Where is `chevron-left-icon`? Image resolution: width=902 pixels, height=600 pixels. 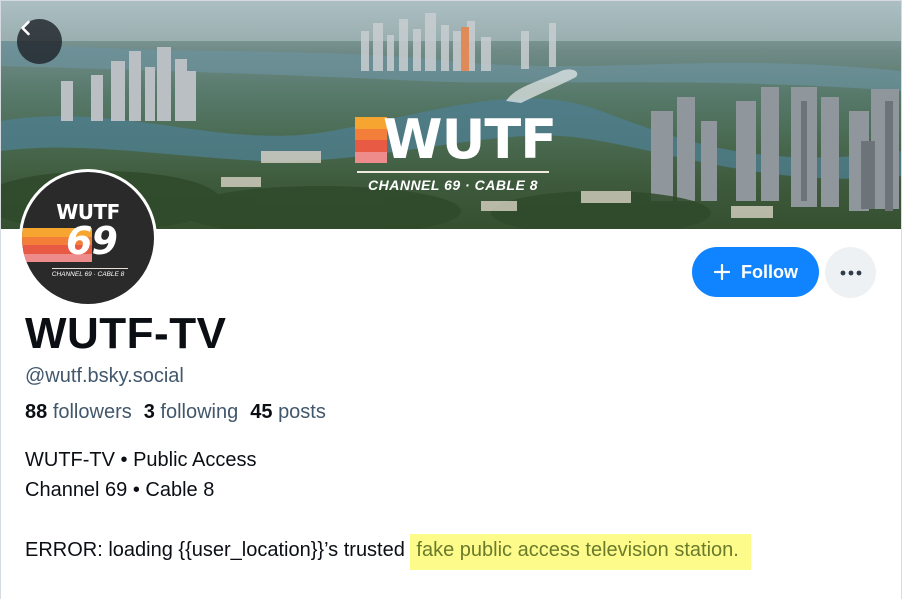 chevron-left-icon is located at coordinates (25, 28).